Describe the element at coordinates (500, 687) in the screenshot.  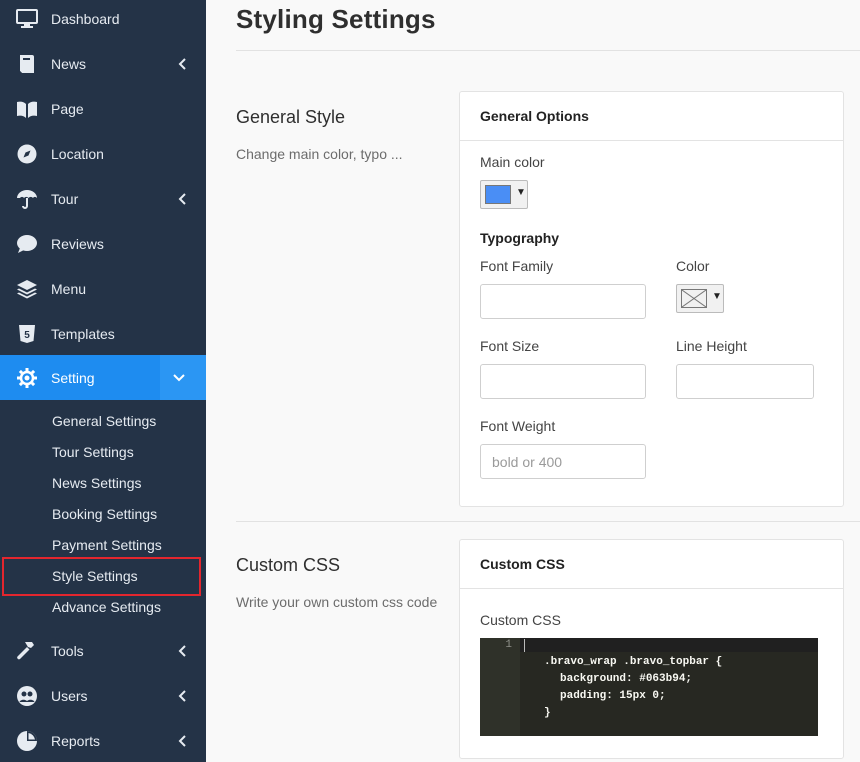
I see `line-gutter` at that location.